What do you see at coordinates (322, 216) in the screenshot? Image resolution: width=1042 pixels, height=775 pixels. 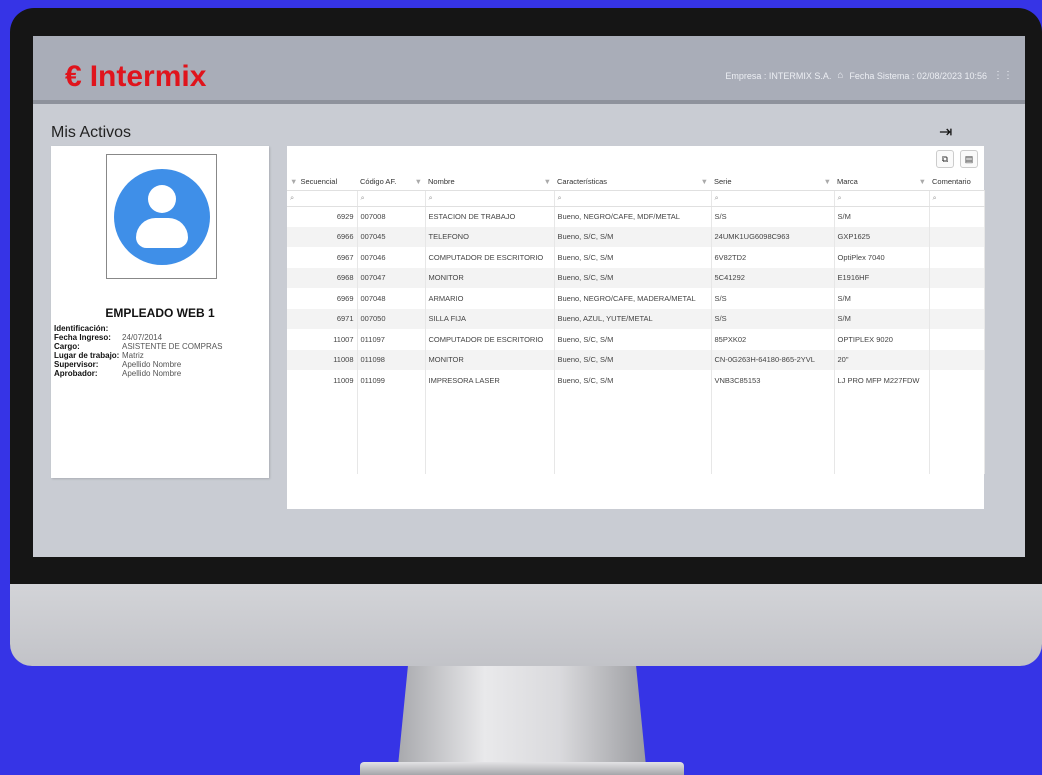 I see `table-cell: 6929` at bounding box center [322, 216].